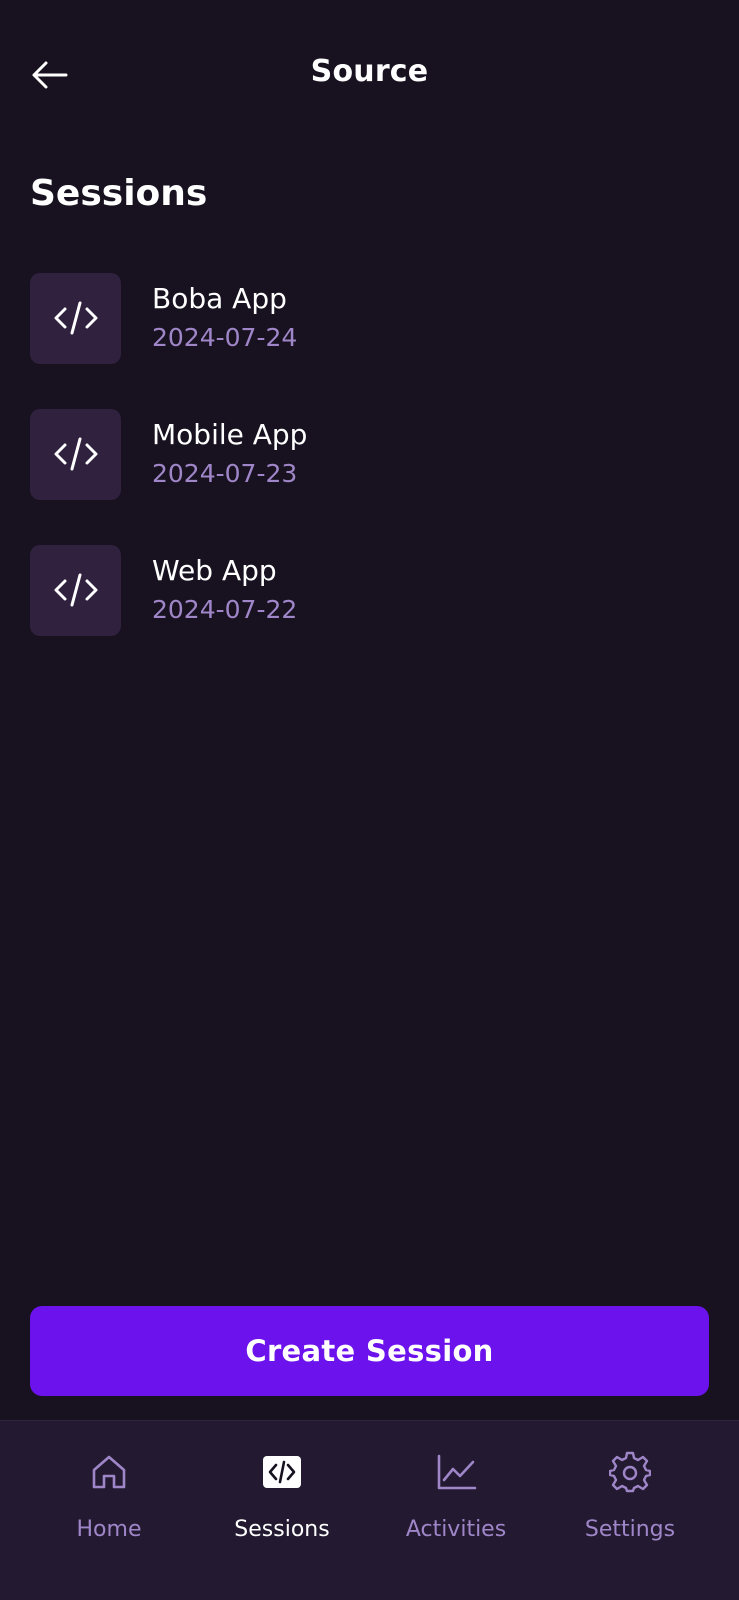  Describe the element at coordinates (109, 1529) in the screenshot. I see `nav-label-home: Home` at that location.